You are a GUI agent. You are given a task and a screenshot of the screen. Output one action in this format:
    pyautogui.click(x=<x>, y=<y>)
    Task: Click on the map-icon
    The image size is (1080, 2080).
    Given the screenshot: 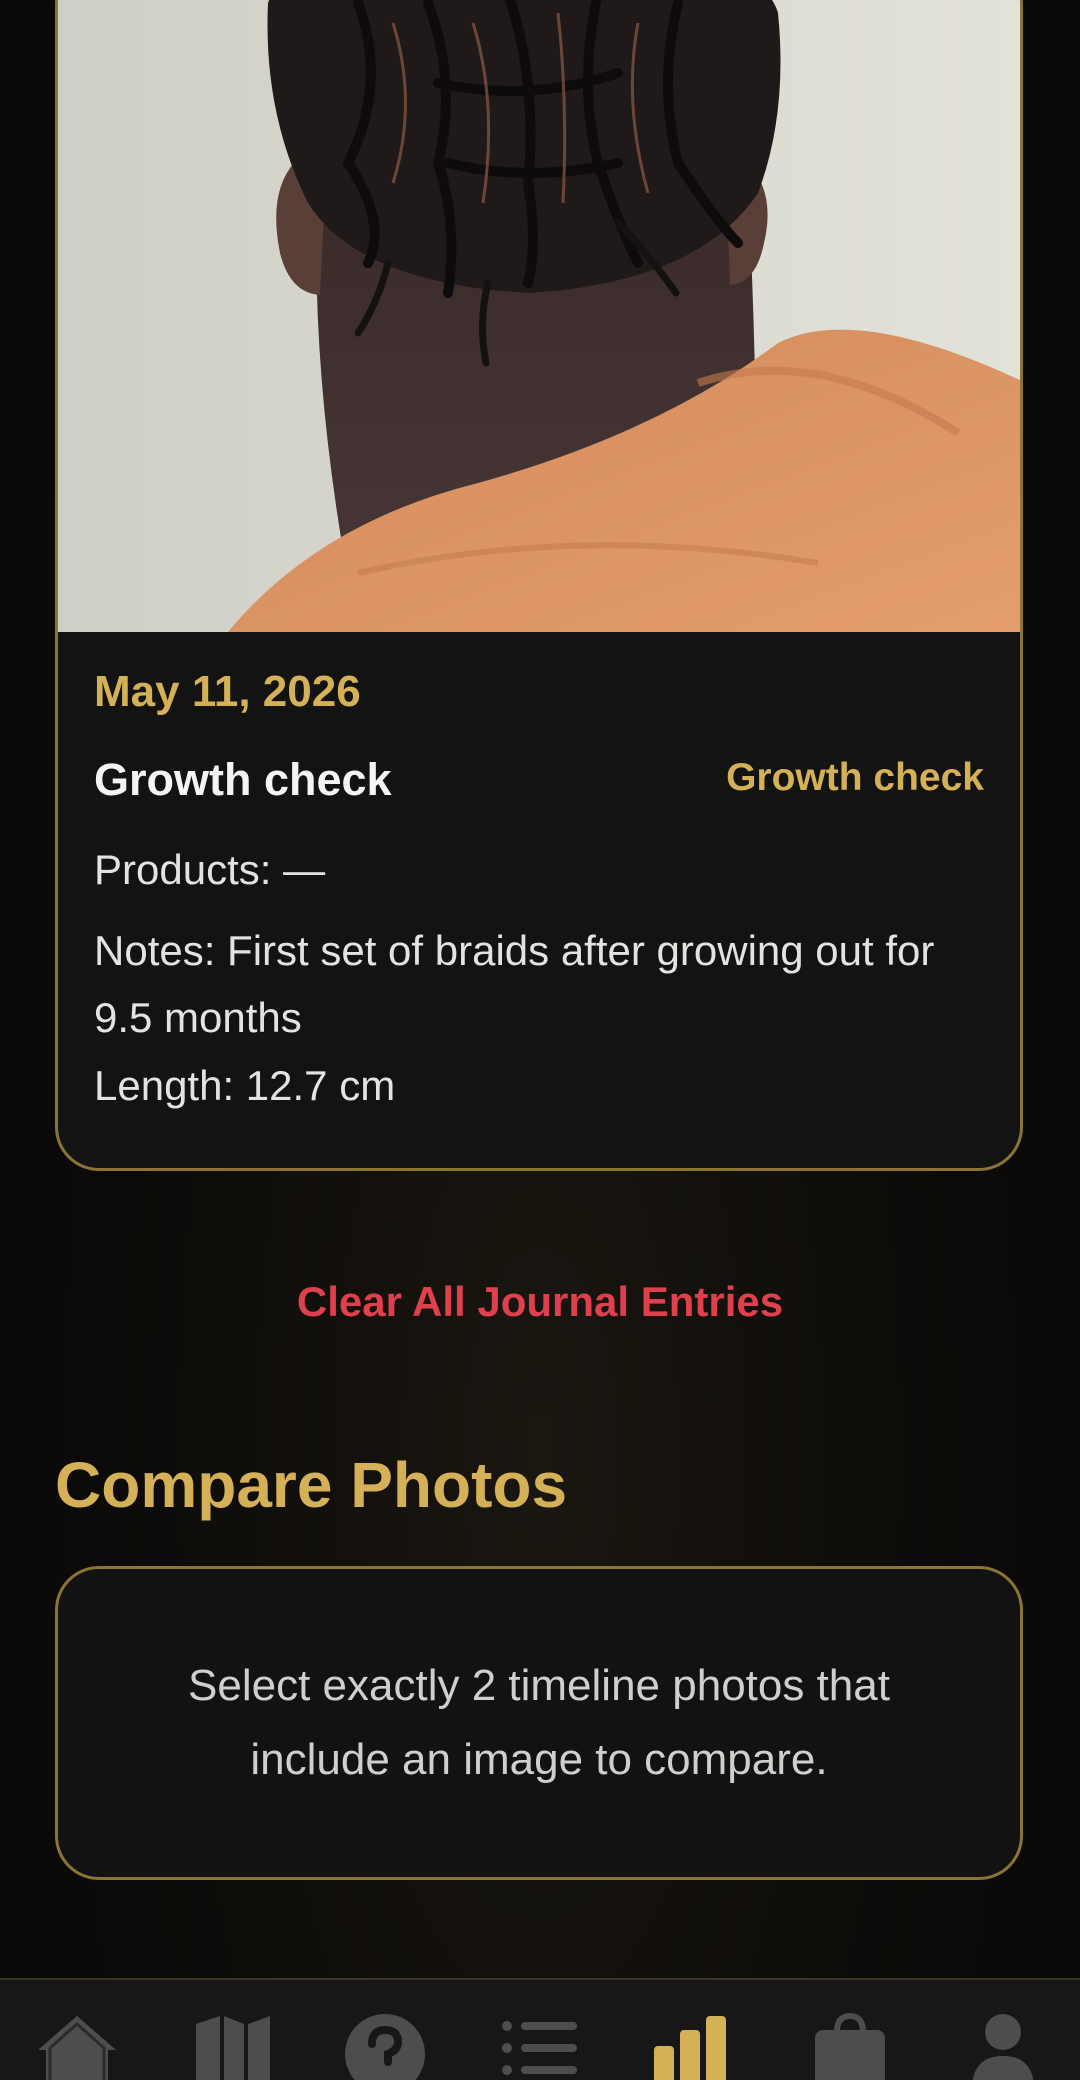 What is the action you would take?
    pyautogui.click(x=233, y=2048)
    